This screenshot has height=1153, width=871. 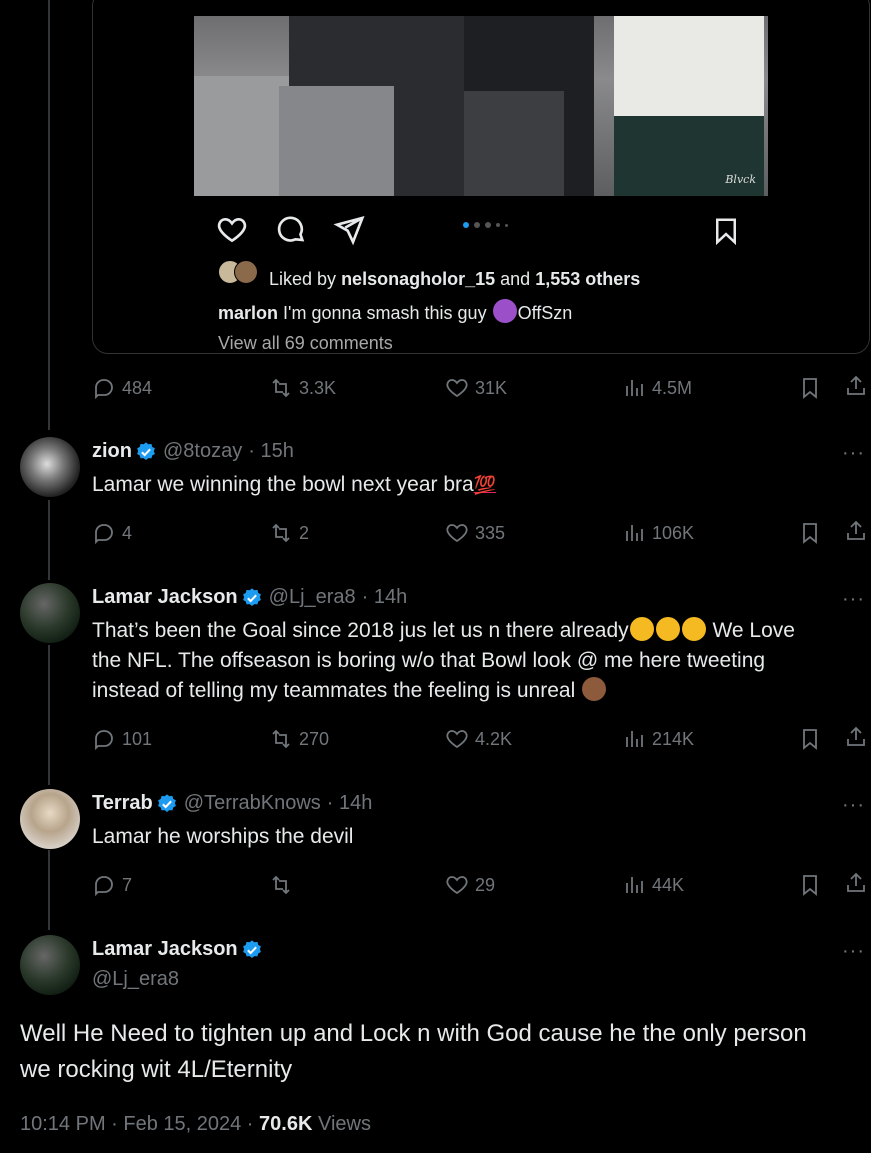 I want to click on reply-button: 7, so click(x=112, y=885).